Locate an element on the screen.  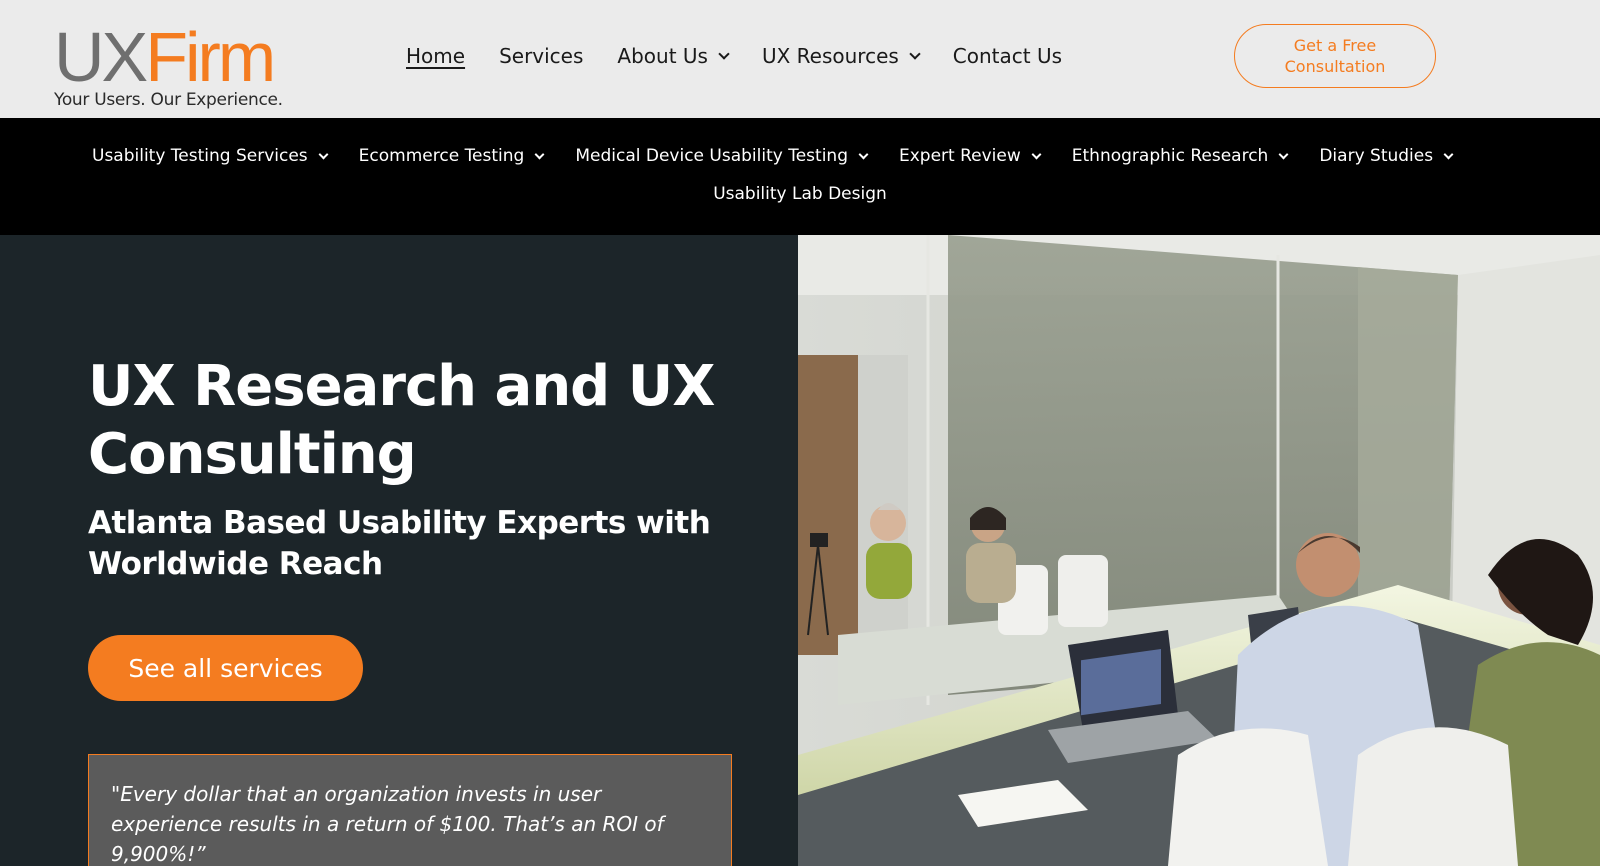
services-nav-row: Usability Lab Design is located at coordinates (800, 194).